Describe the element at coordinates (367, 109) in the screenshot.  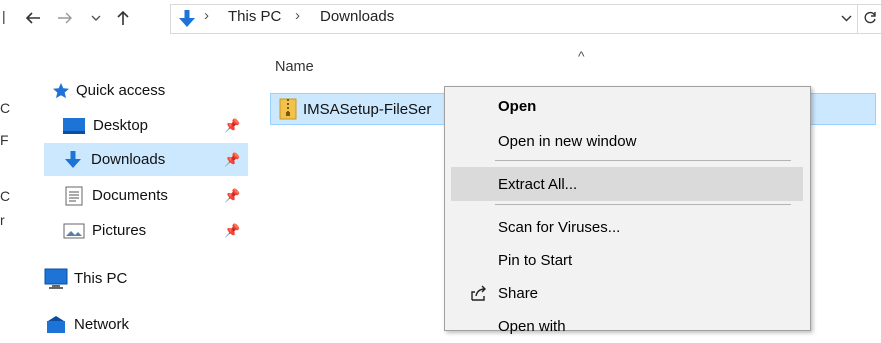
I see `file-name: IMSASetup-FileSer` at that location.